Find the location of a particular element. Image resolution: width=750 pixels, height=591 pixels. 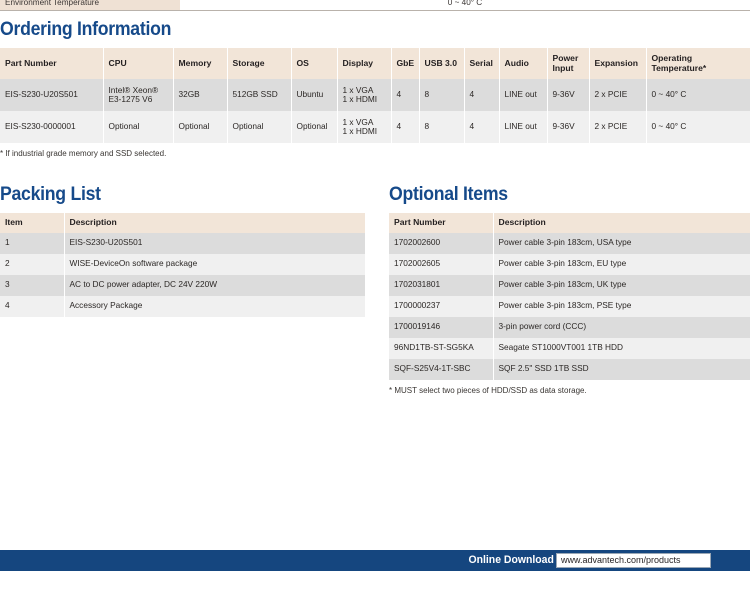

cell-storage: 512GB SSD is located at coordinates (259, 95).